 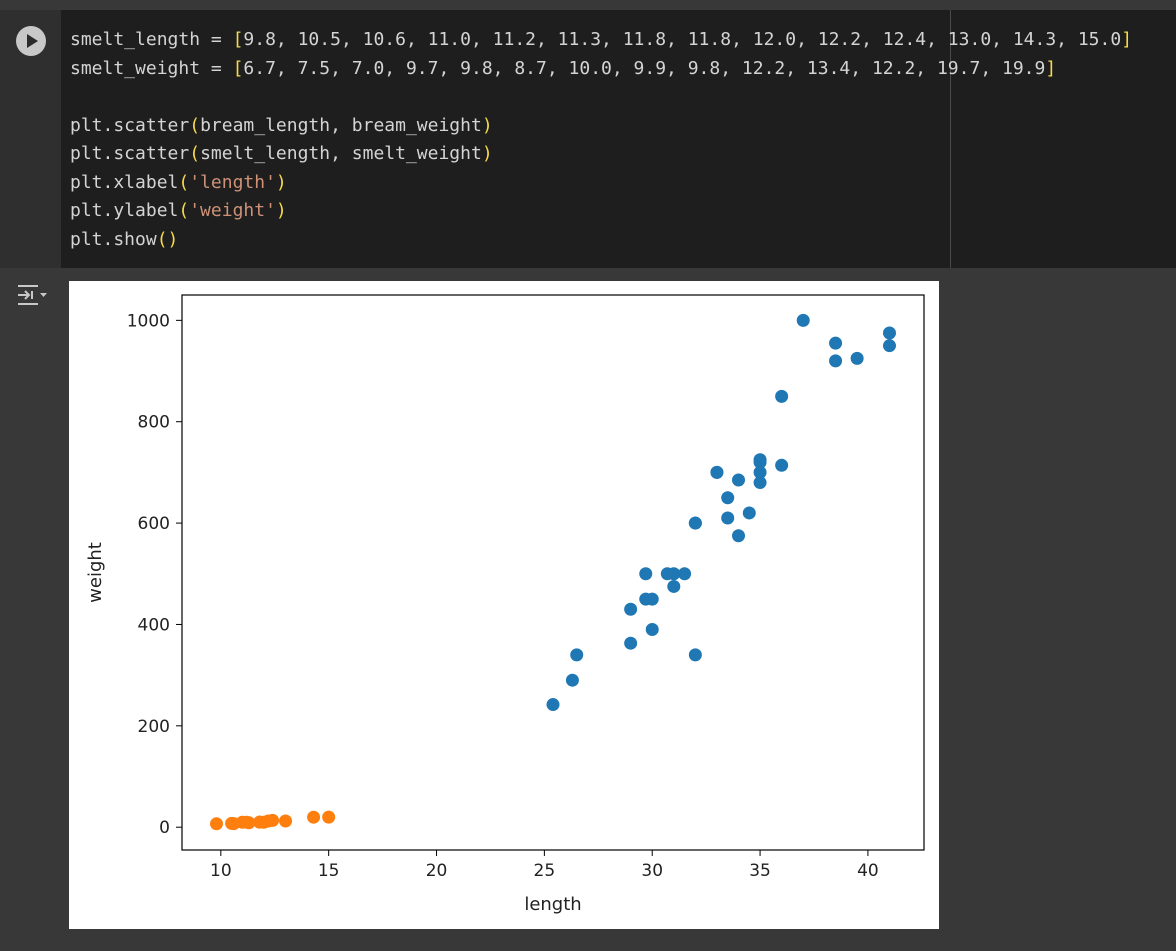 What do you see at coordinates (113, 239) in the screenshot?
I see `code-token: plt.show` at bounding box center [113, 239].